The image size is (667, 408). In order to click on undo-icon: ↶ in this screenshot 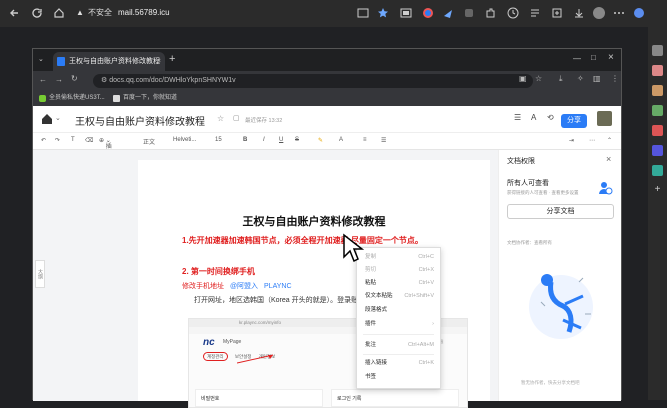, I will do `click(43, 140)`.